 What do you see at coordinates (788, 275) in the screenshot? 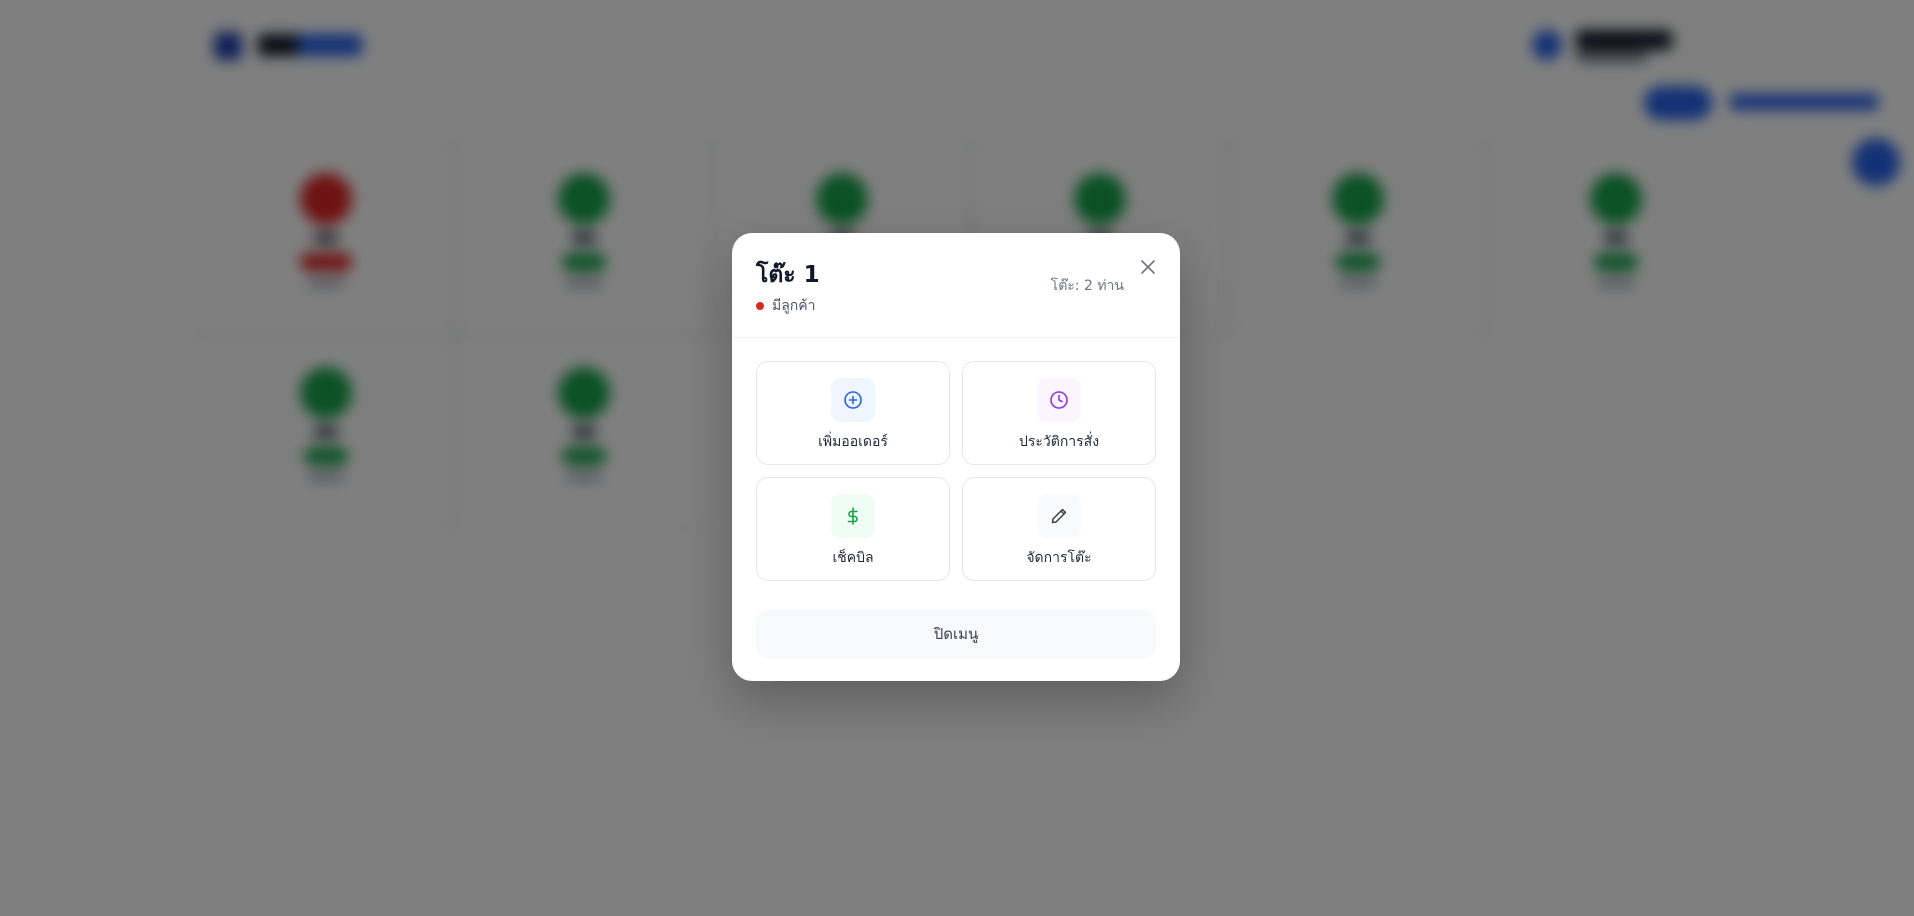
I see `modal-title: โต๊ะ 1` at bounding box center [788, 275].